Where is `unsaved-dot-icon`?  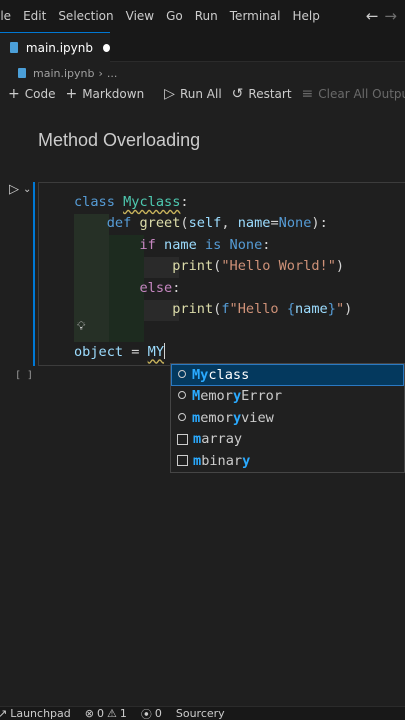
unsaved-dot-icon is located at coordinates (106, 47).